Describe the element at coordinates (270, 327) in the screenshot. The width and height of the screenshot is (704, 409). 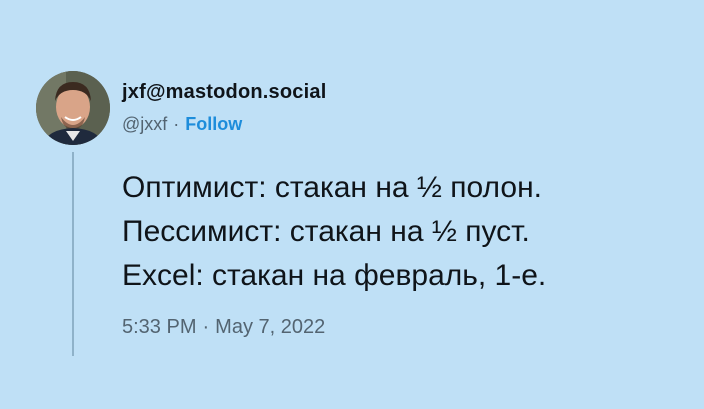
I see `timestamp-date: May 7, 2022` at that location.